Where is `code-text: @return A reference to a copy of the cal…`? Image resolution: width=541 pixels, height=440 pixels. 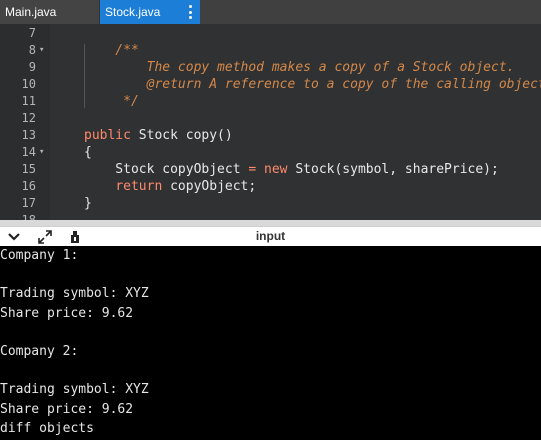 code-text: @return A reference to a copy of the cal… is located at coordinates (312, 84).